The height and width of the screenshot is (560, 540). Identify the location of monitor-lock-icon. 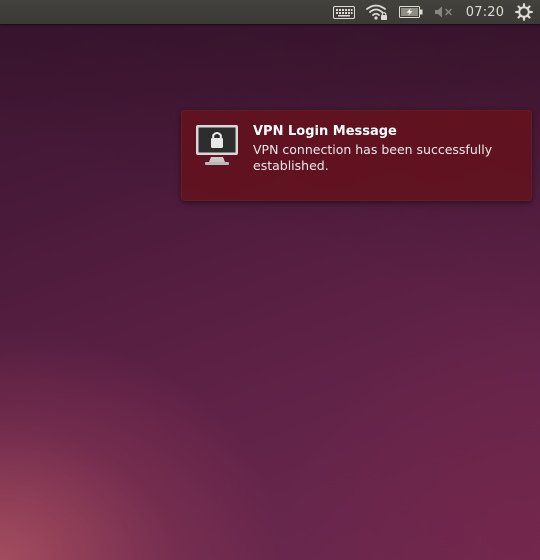
(217, 145).